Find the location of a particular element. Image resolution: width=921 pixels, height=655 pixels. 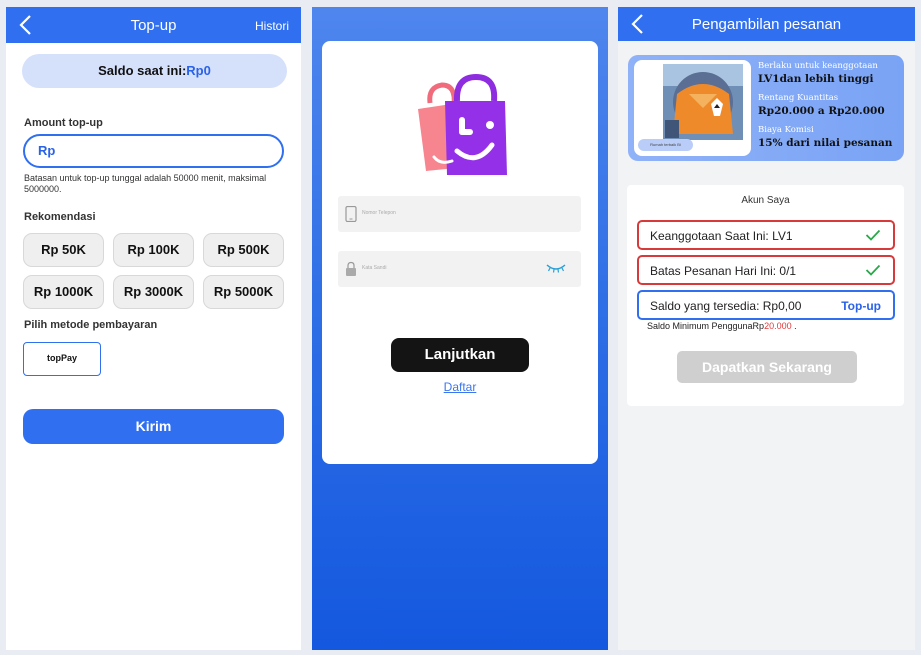

order-header: Pengambilan pesanan is located at coordinates (766, 24).